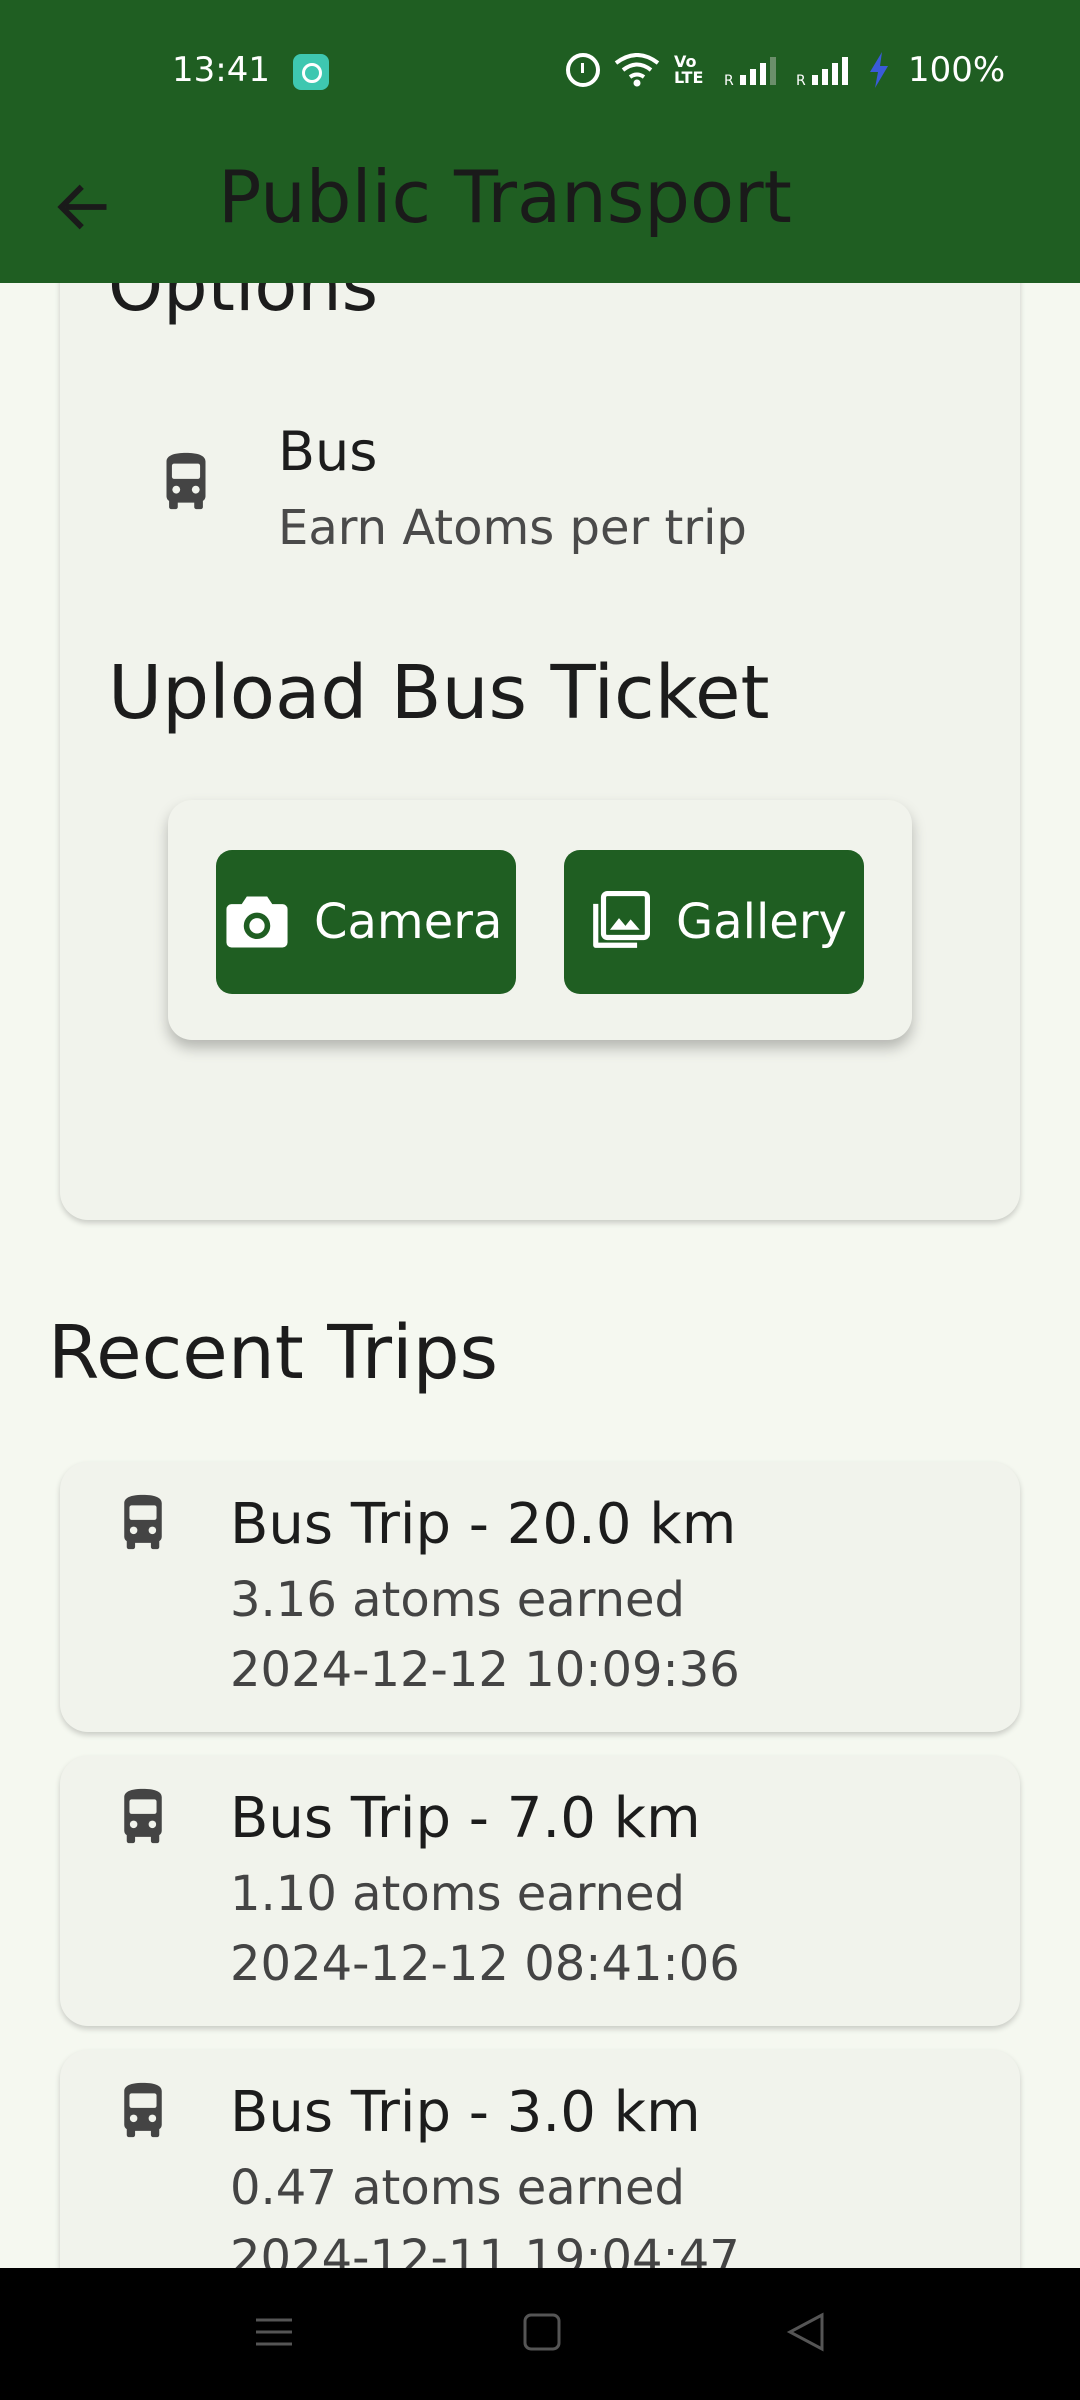 The height and width of the screenshot is (2400, 1080). I want to click on arrow-left-icon, so click(82, 207).